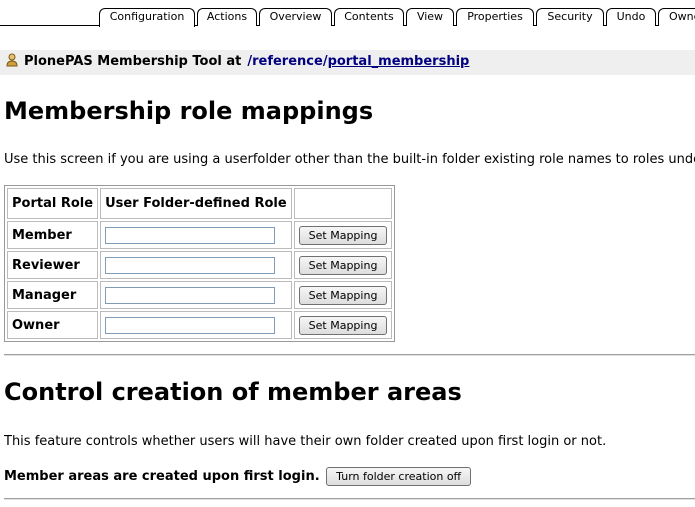 This screenshot has width=695, height=507. I want to click on role-mappings-heading: Membership role mappings, so click(189, 111).